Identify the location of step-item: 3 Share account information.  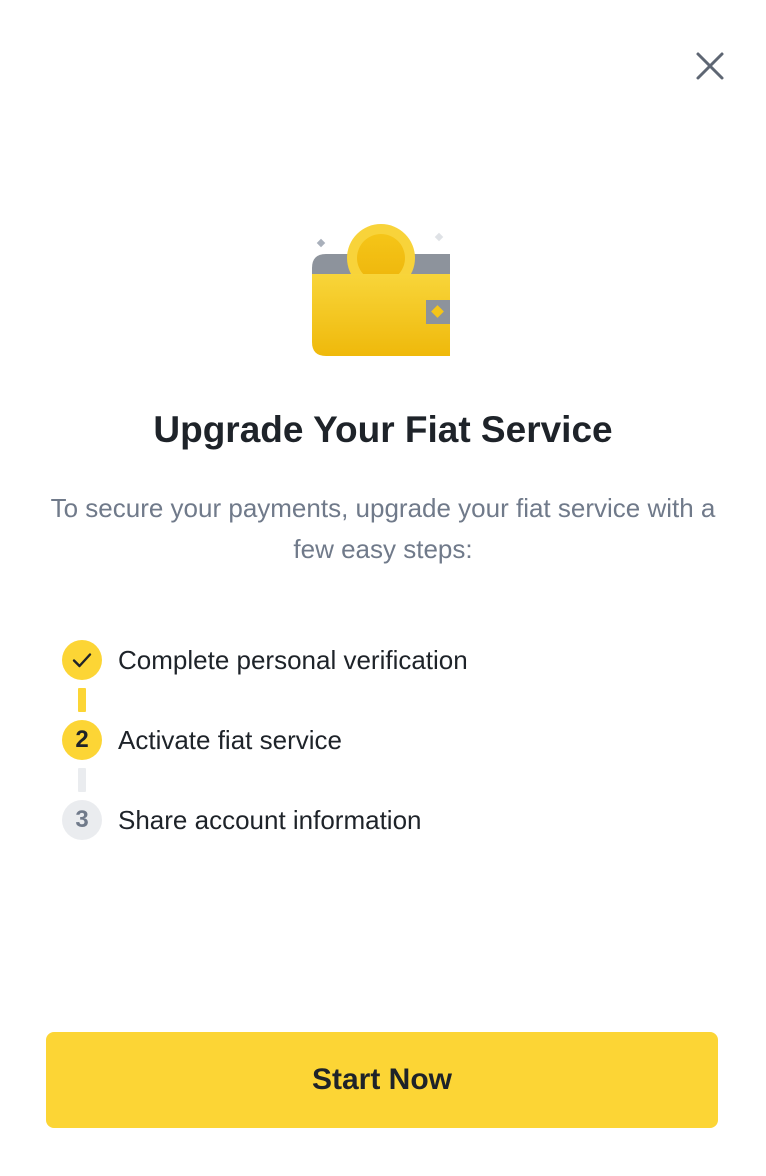
(387, 840).